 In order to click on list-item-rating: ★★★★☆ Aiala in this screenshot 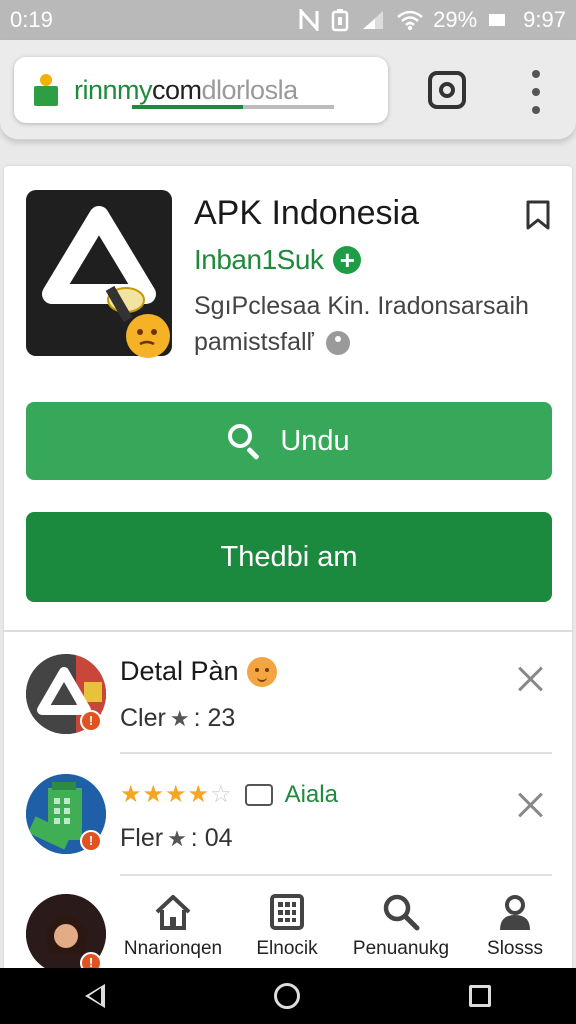, I will do `click(229, 794)`.